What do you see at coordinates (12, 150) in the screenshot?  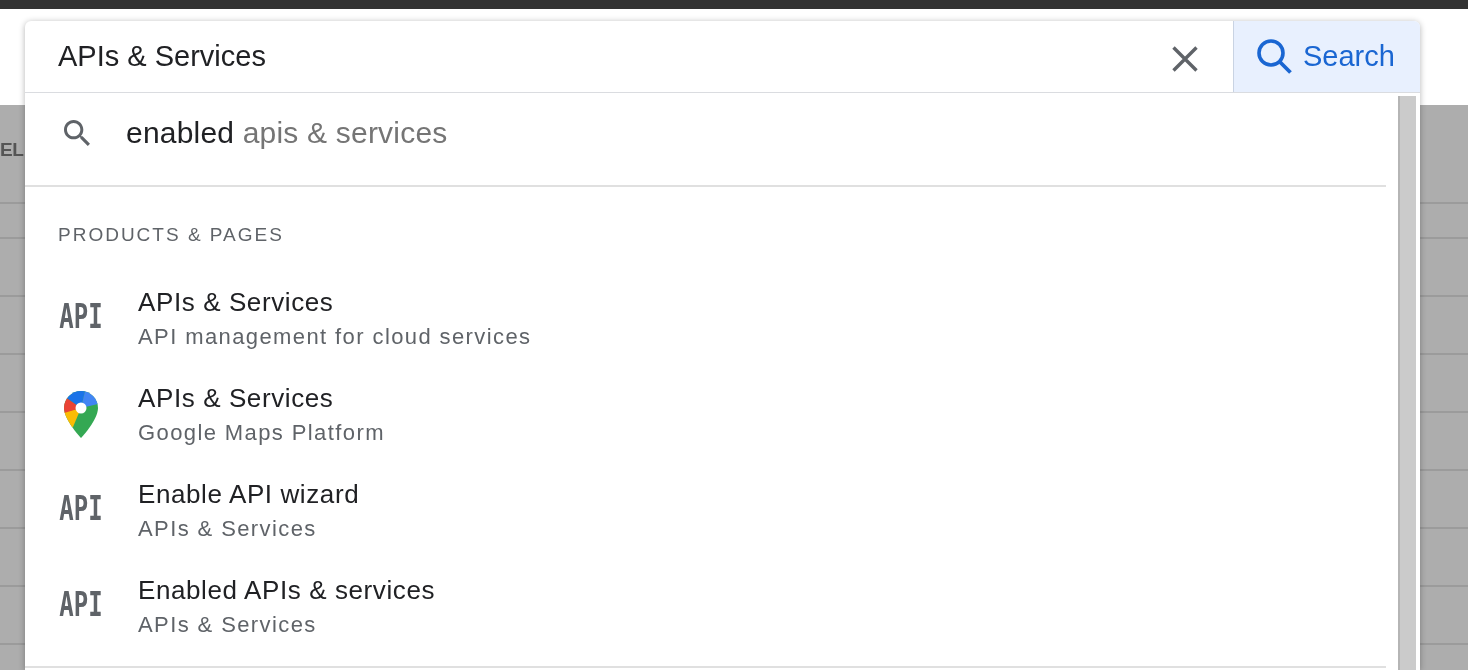 I see `column-heading: EL` at bounding box center [12, 150].